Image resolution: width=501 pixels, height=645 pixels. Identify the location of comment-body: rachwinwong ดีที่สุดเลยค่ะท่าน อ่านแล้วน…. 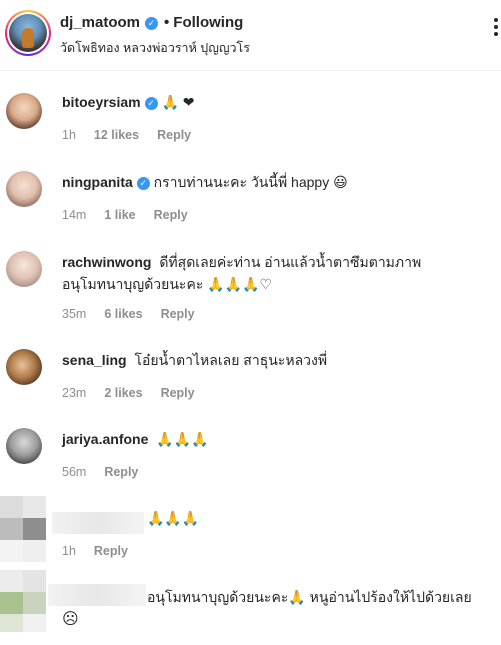
(278, 273).